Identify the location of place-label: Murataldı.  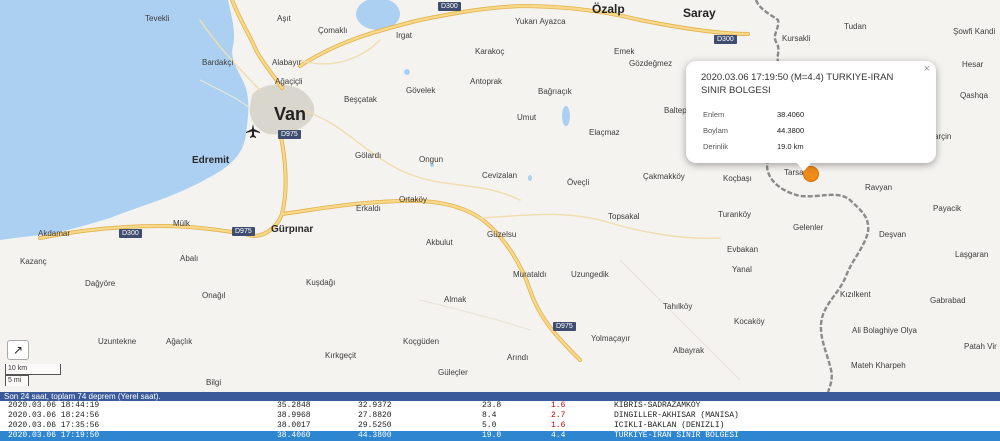
(530, 274).